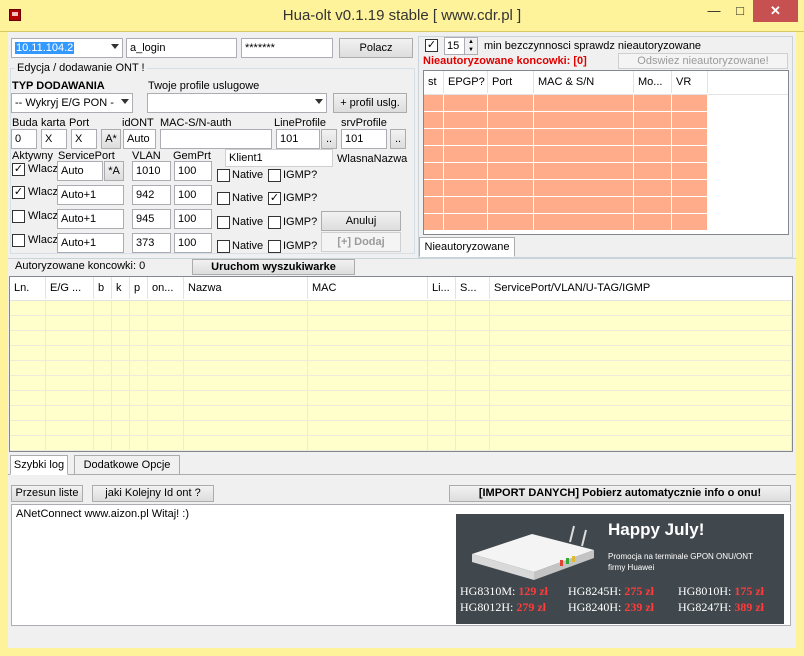 The image size is (804, 656). I want to click on password-input: *******, so click(287, 48).